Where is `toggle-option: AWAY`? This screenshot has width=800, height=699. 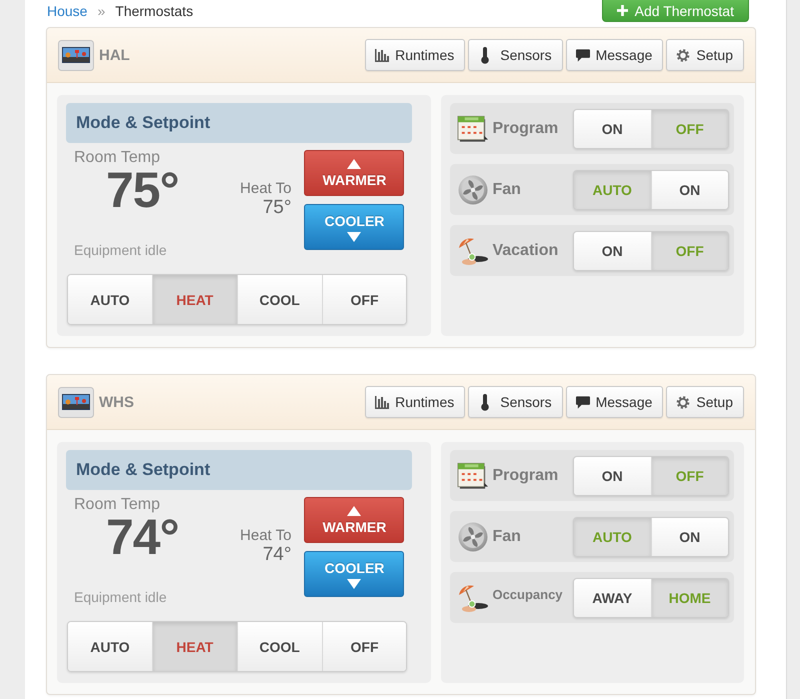
toggle-option: AWAY is located at coordinates (613, 597).